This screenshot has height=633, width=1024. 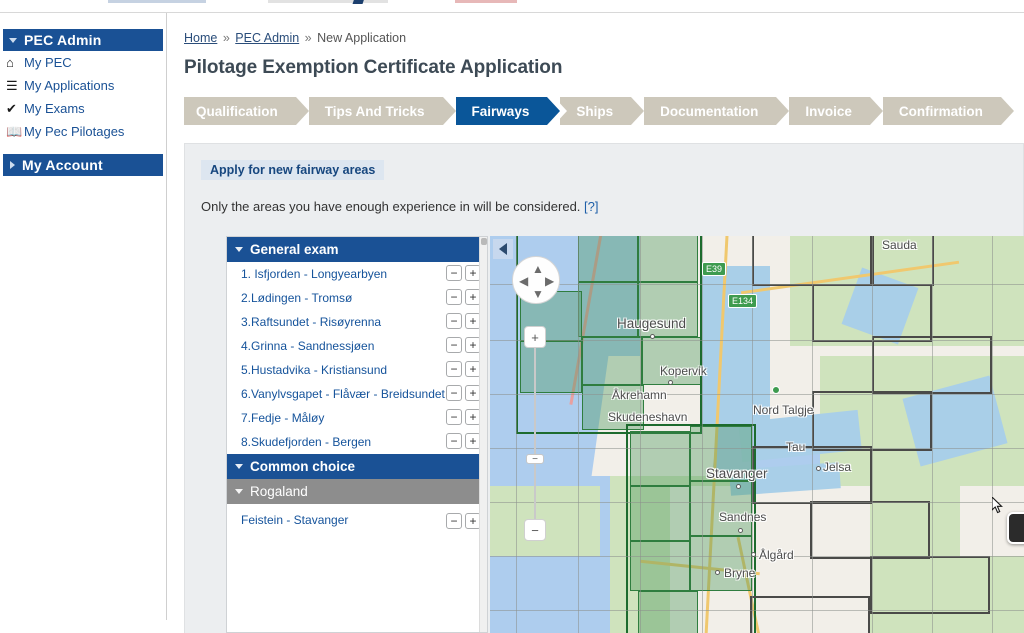 I want to click on breadcrumb: Home » PEC Admin » New Application, so click(x=295, y=38).